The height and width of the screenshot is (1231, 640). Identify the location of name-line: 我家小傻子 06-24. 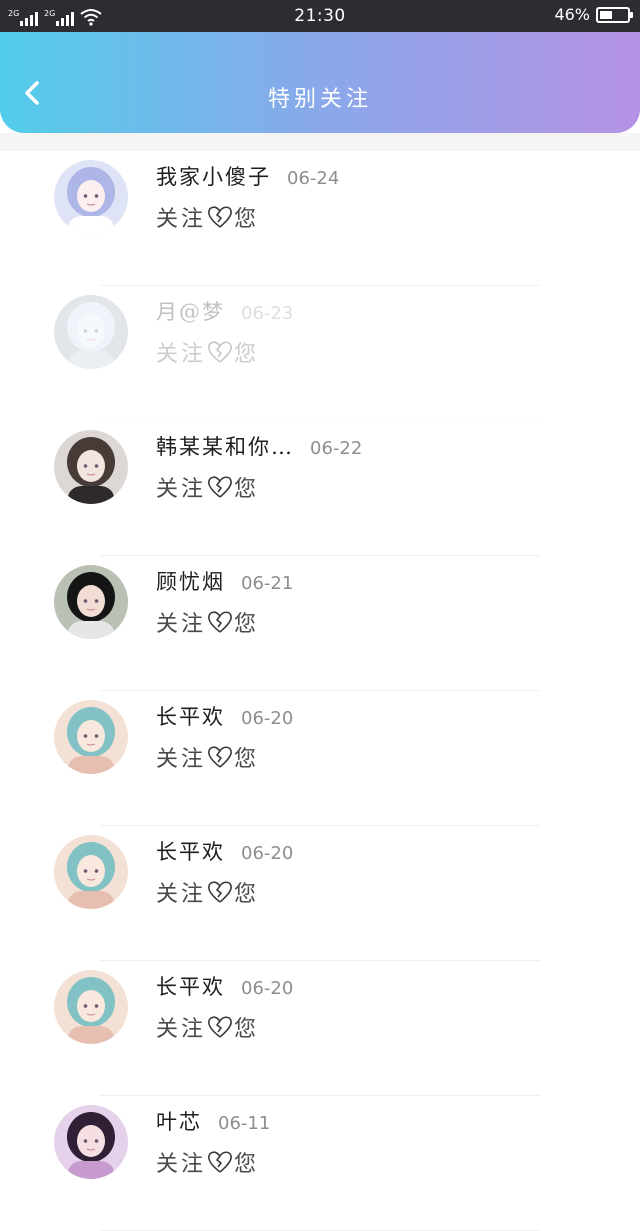
(247, 176).